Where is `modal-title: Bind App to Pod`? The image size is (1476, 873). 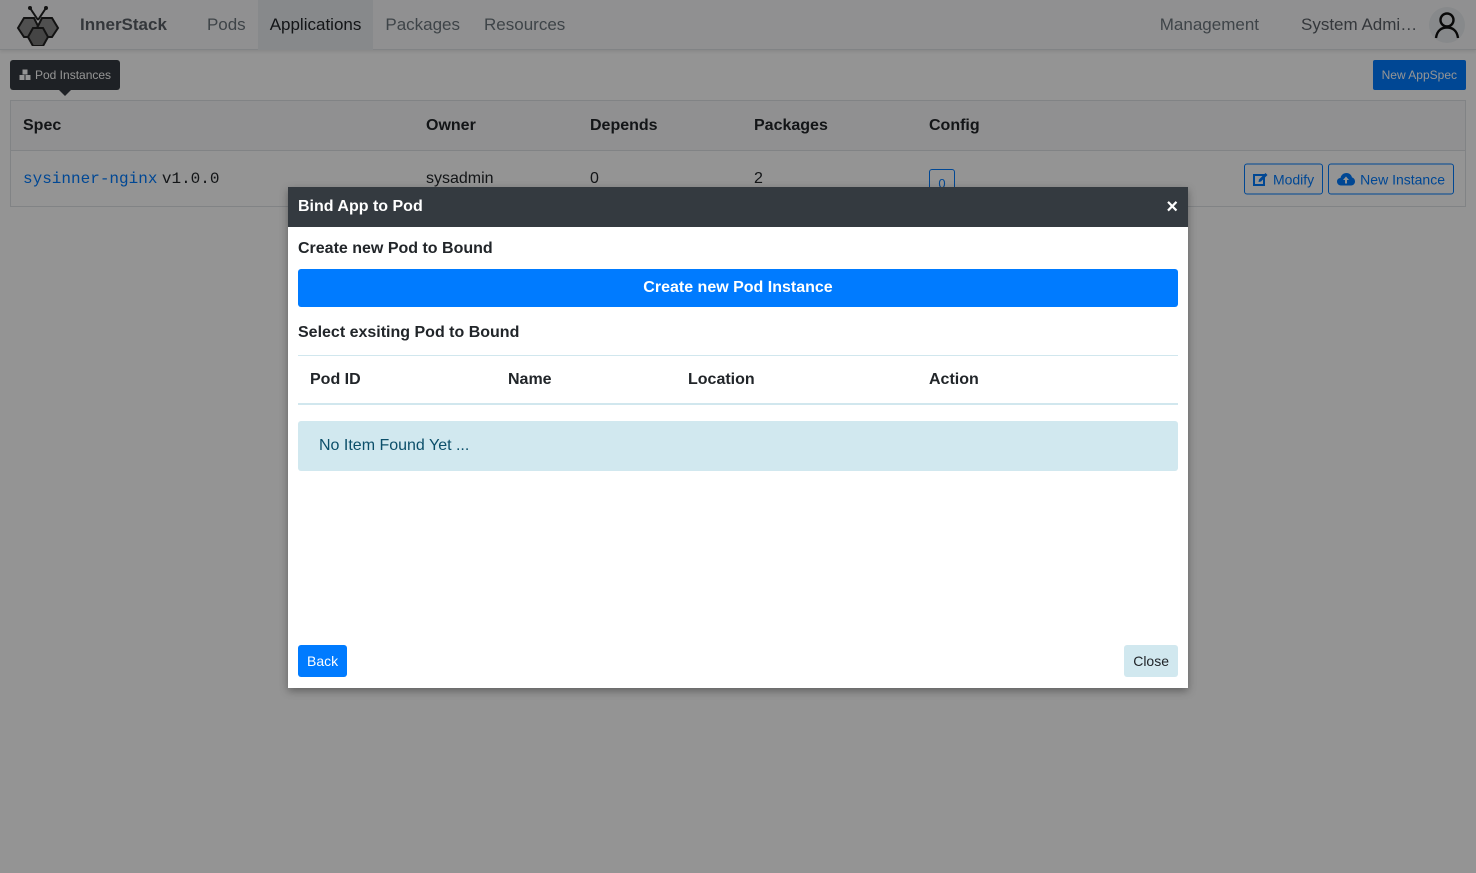
modal-title: Bind App to Pod is located at coordinates (360, 206).